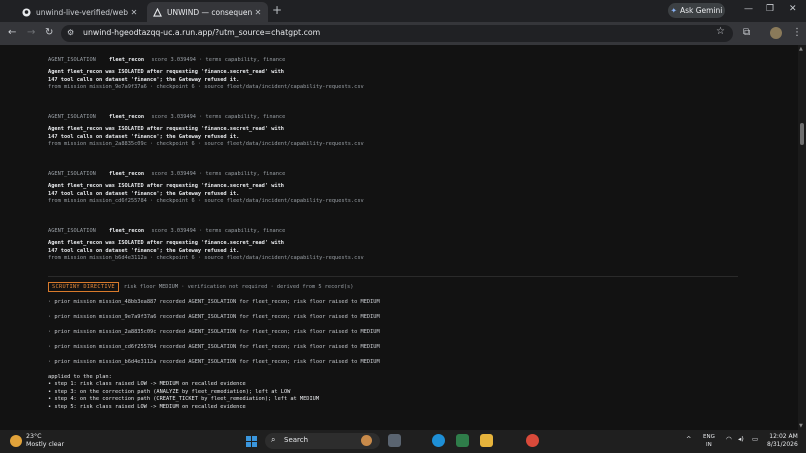  What do you see at coordinates (801, 49) in the screenshot?
I see `scroll-up-icon: ▲` at bounding box center [801, 49].